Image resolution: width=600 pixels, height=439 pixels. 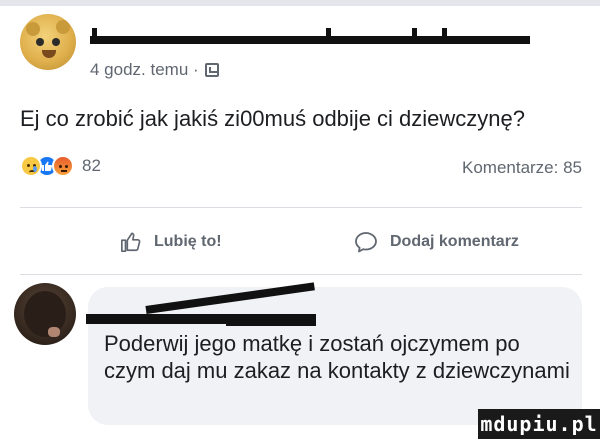 I want to click on post-meta: 4 godz. temu ·, so click(x=154, y=70).